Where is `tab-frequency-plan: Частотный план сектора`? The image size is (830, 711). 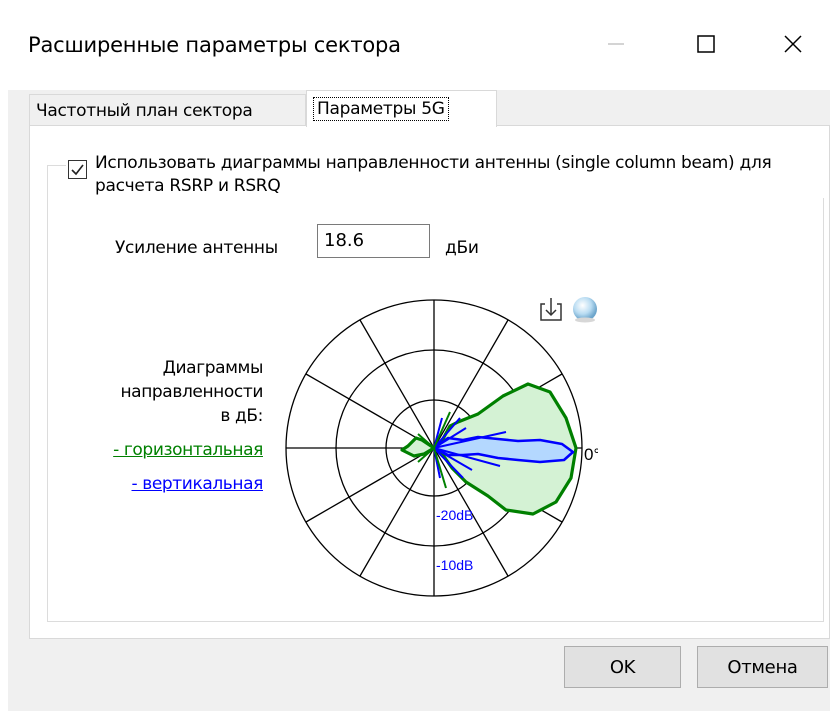 tab-frequency-plan: Частотный план сектора is located at coordinates (167, 110).